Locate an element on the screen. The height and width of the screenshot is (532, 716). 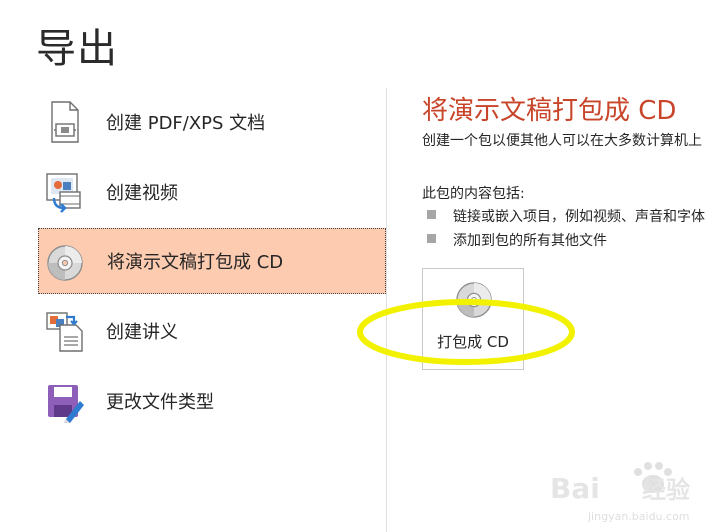
watermark-url: jingyan.baidu.com is located at coordinates (638, 516).